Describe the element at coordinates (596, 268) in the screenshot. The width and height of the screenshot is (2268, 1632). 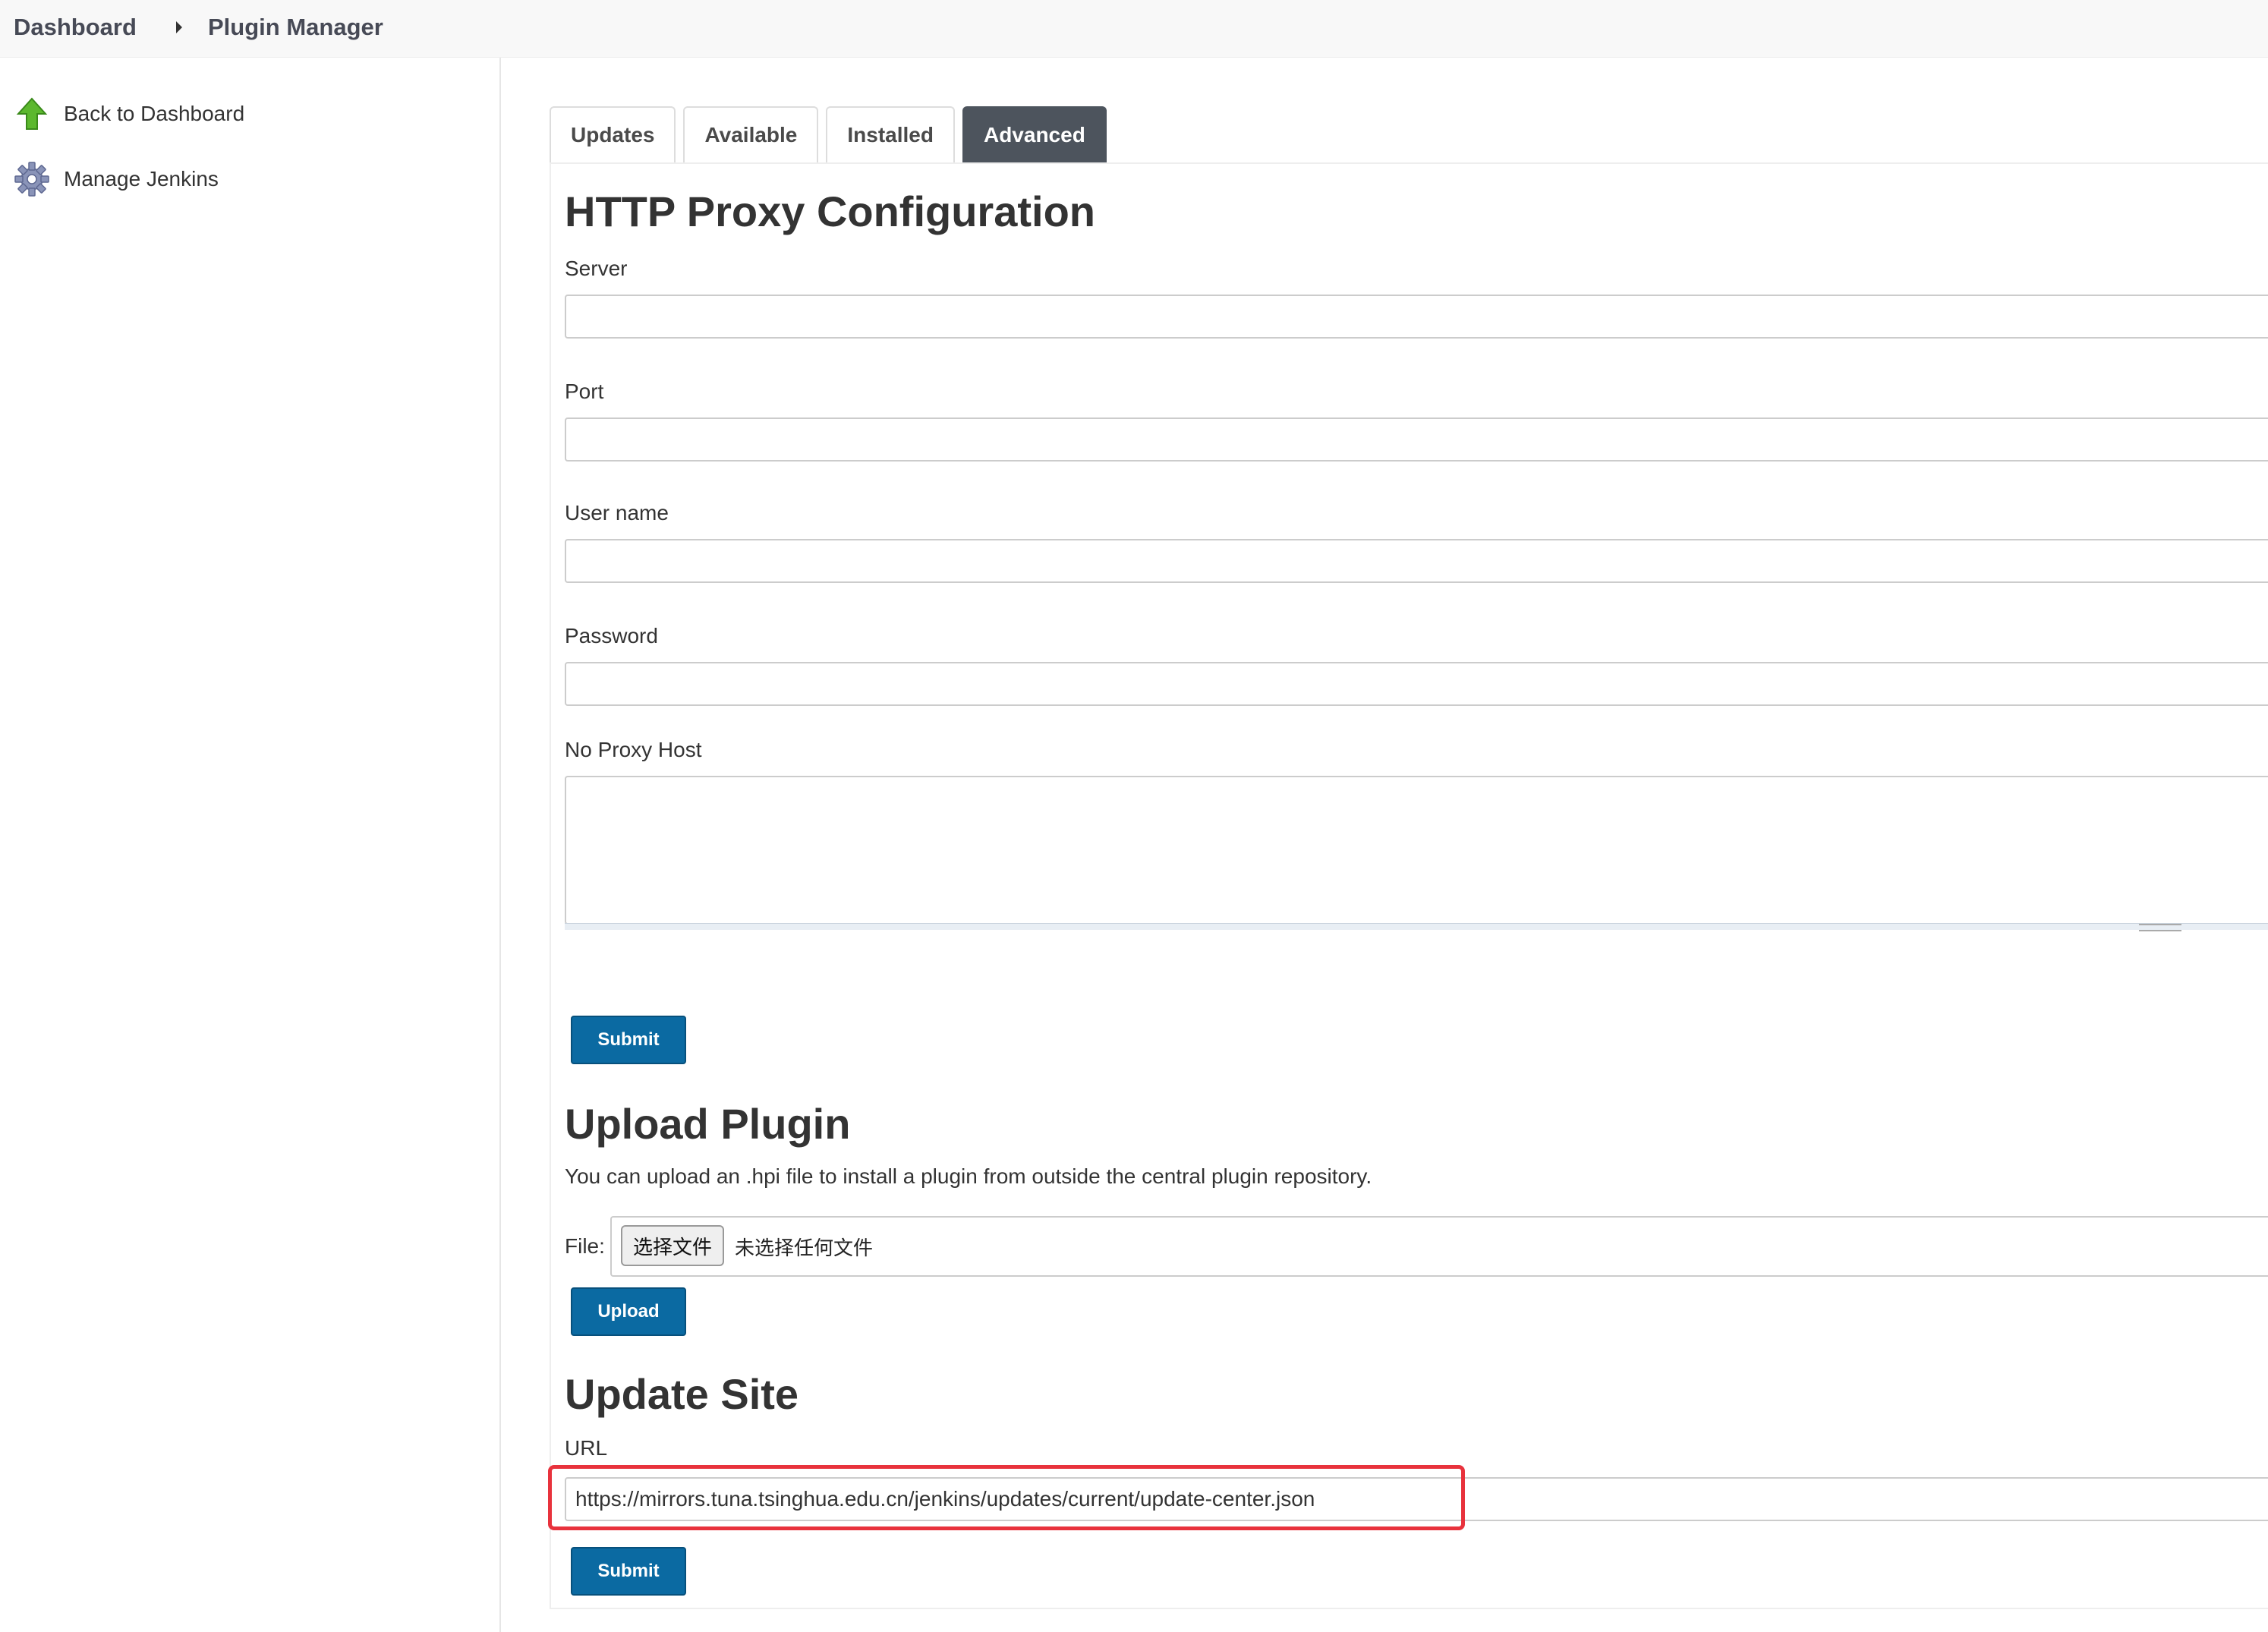
I see `server-label: Server` at that location.